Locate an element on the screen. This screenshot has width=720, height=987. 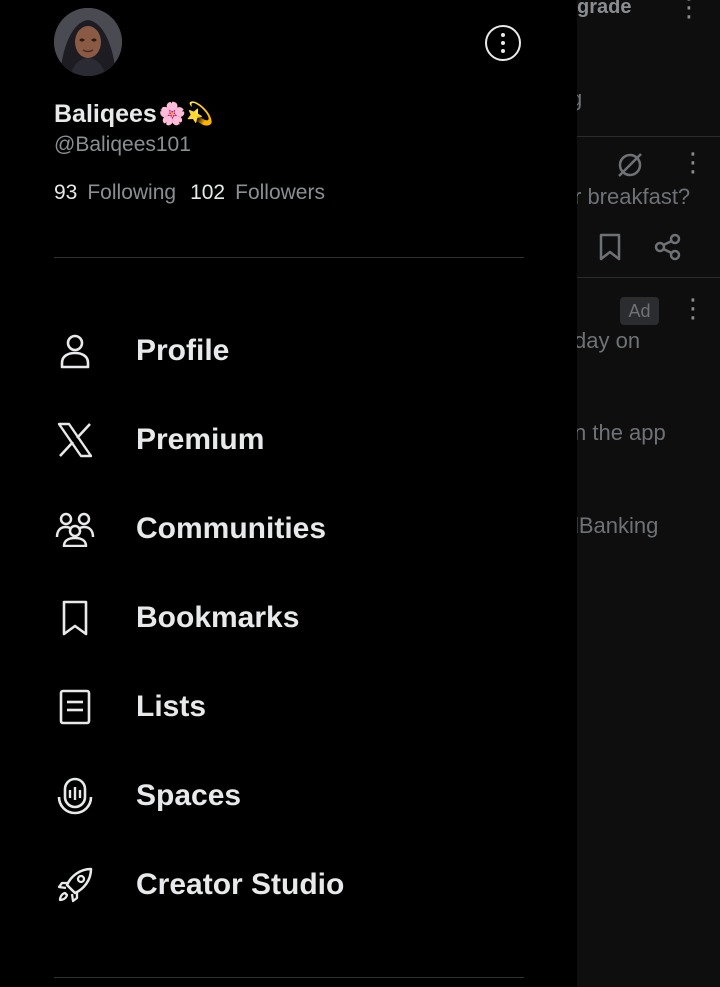
partial-ad-text: lBanking is located at coordinates (616, 525).